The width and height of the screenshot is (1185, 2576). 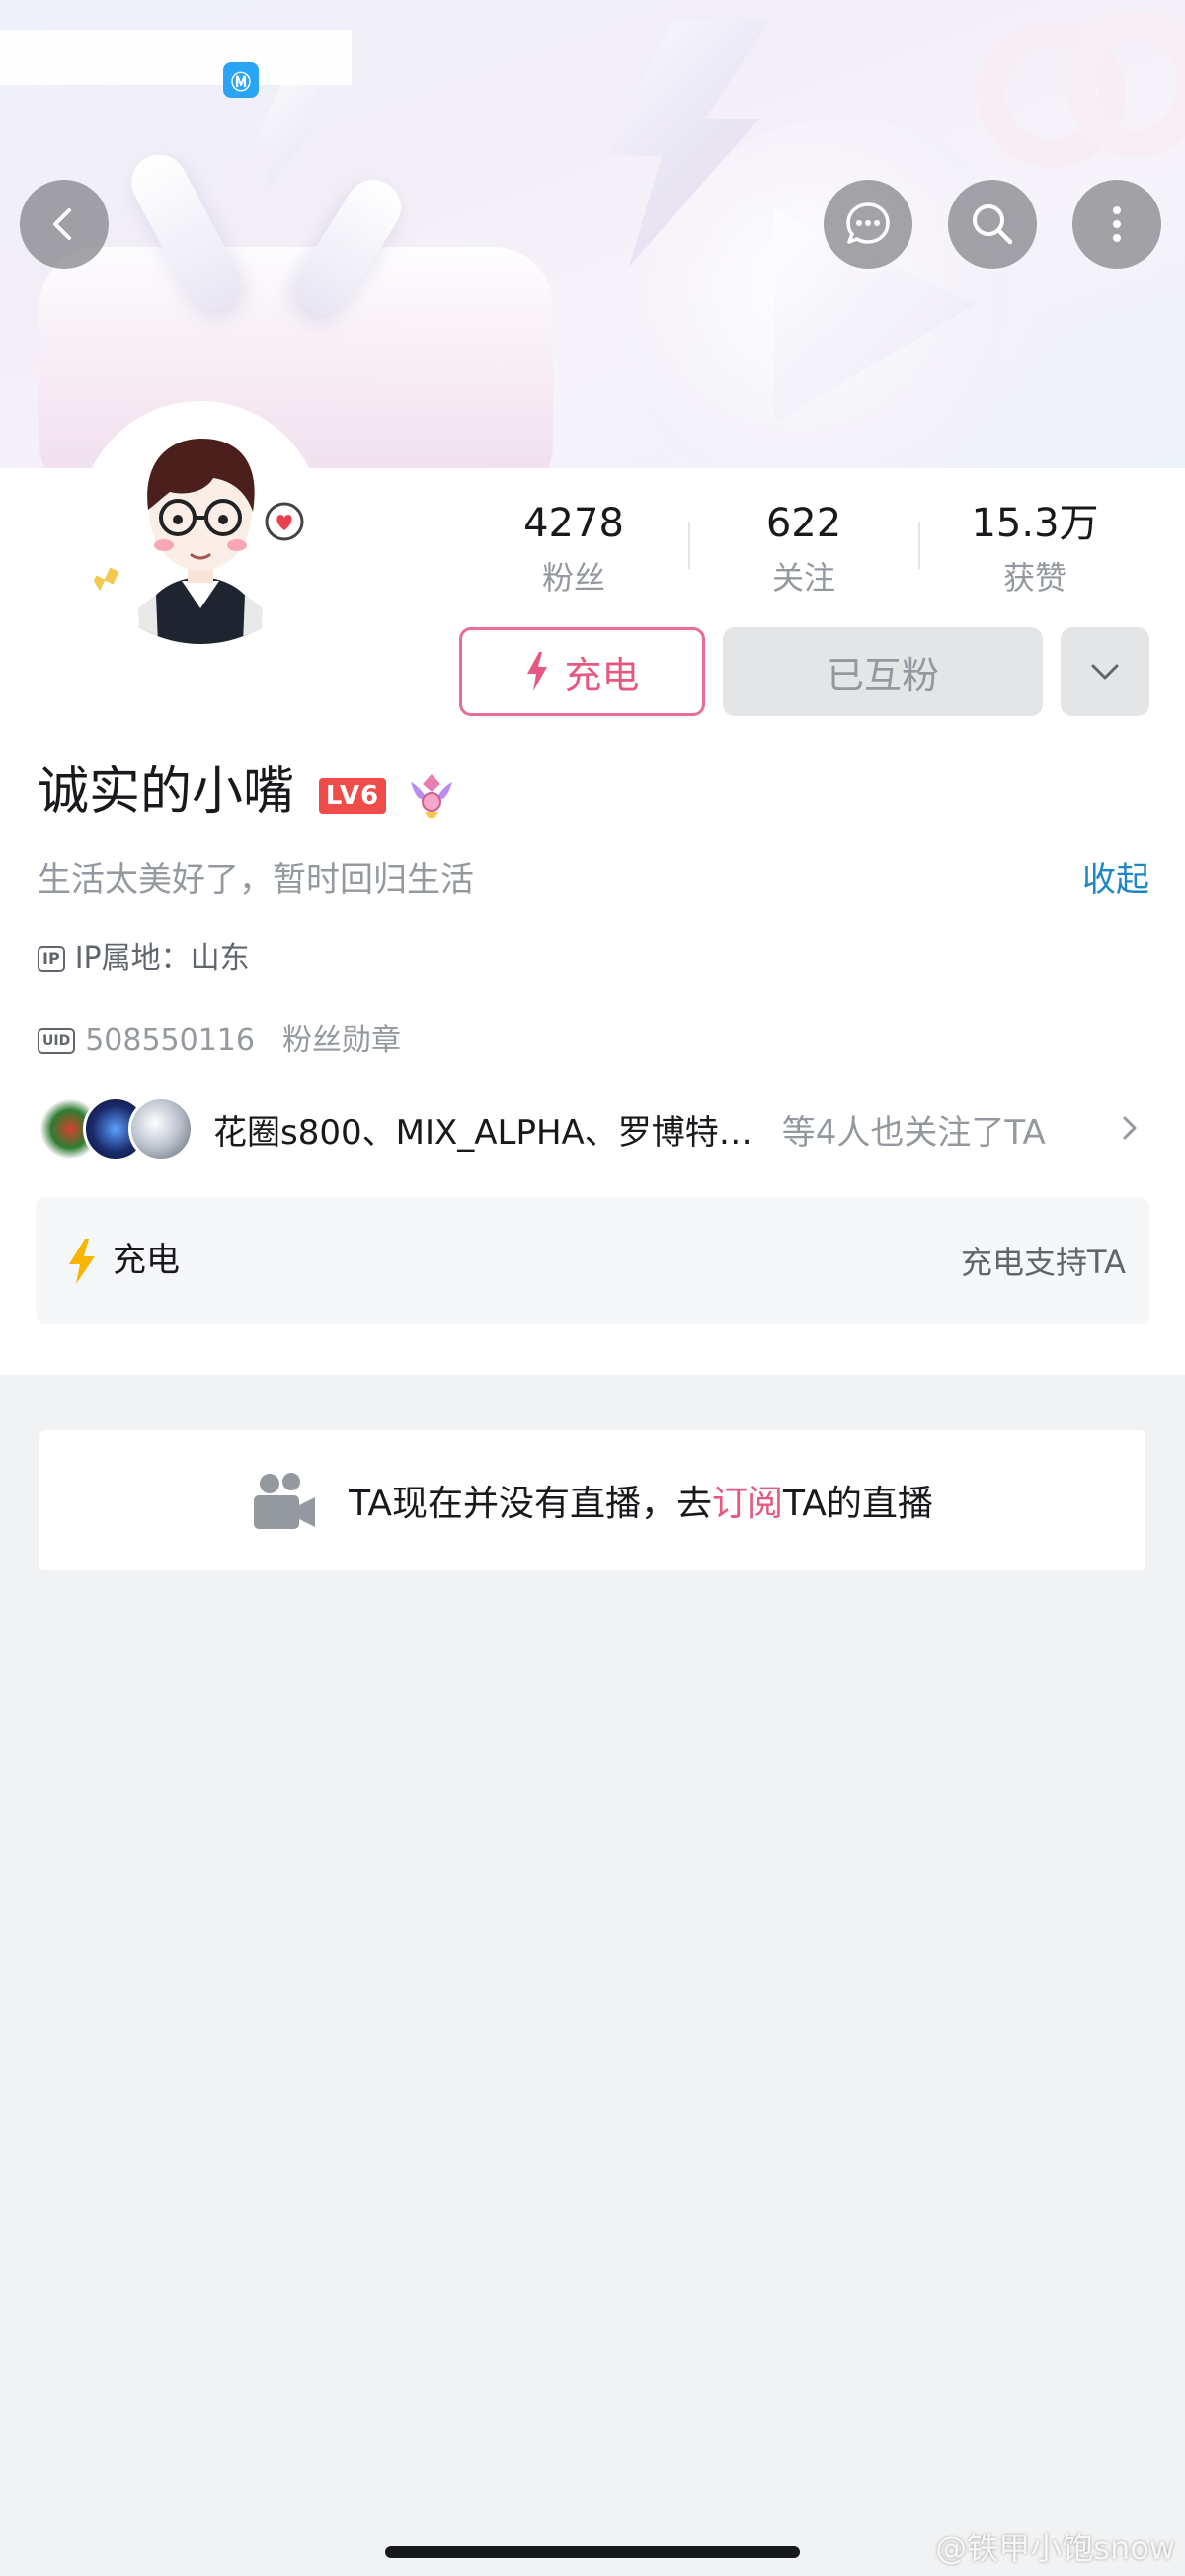 What do you see at coordinates (1115, 880) in the screenshot?
I see `collapse-link: 收起` at bounding box center [1115, 880].